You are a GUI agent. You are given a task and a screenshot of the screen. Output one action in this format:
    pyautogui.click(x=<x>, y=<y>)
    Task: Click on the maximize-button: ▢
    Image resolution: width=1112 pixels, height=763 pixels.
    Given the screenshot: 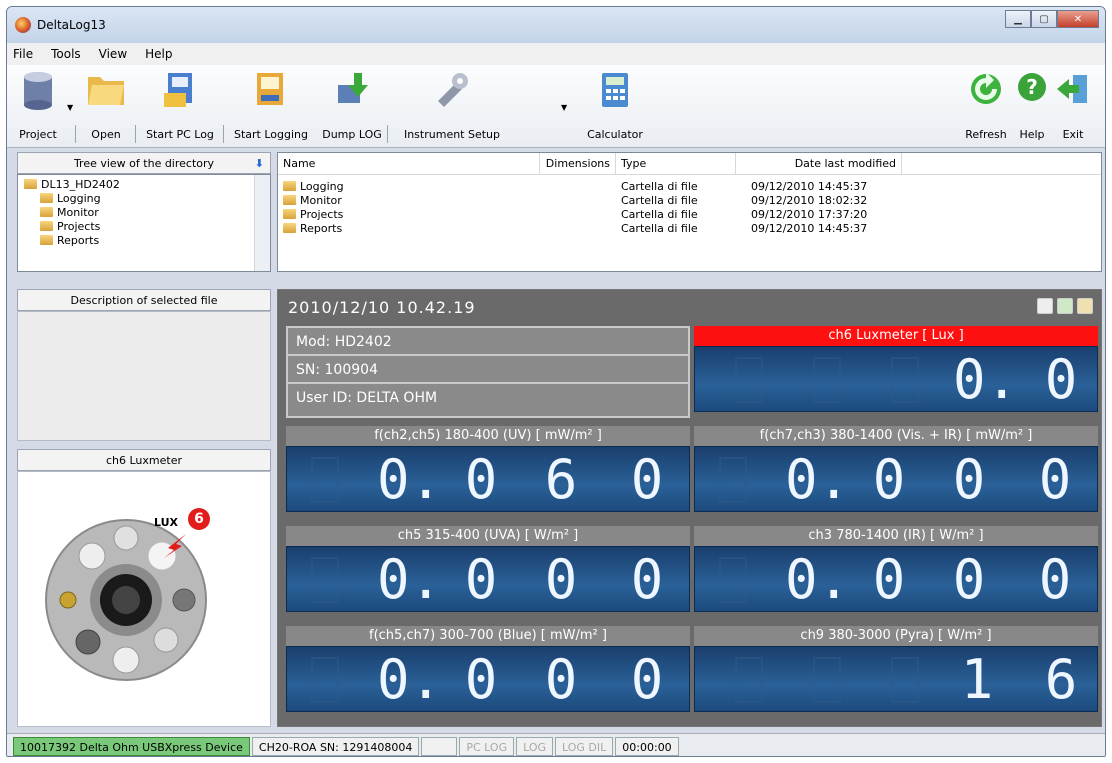 What is the action you would take?
    pyautogui.click(x=1044, y=19)
    